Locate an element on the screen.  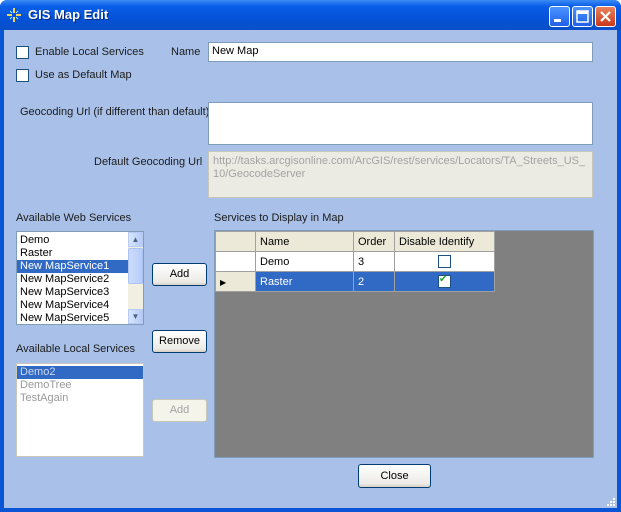
available-local-services-label: Available Local Services is located at coordinates (76, 349).